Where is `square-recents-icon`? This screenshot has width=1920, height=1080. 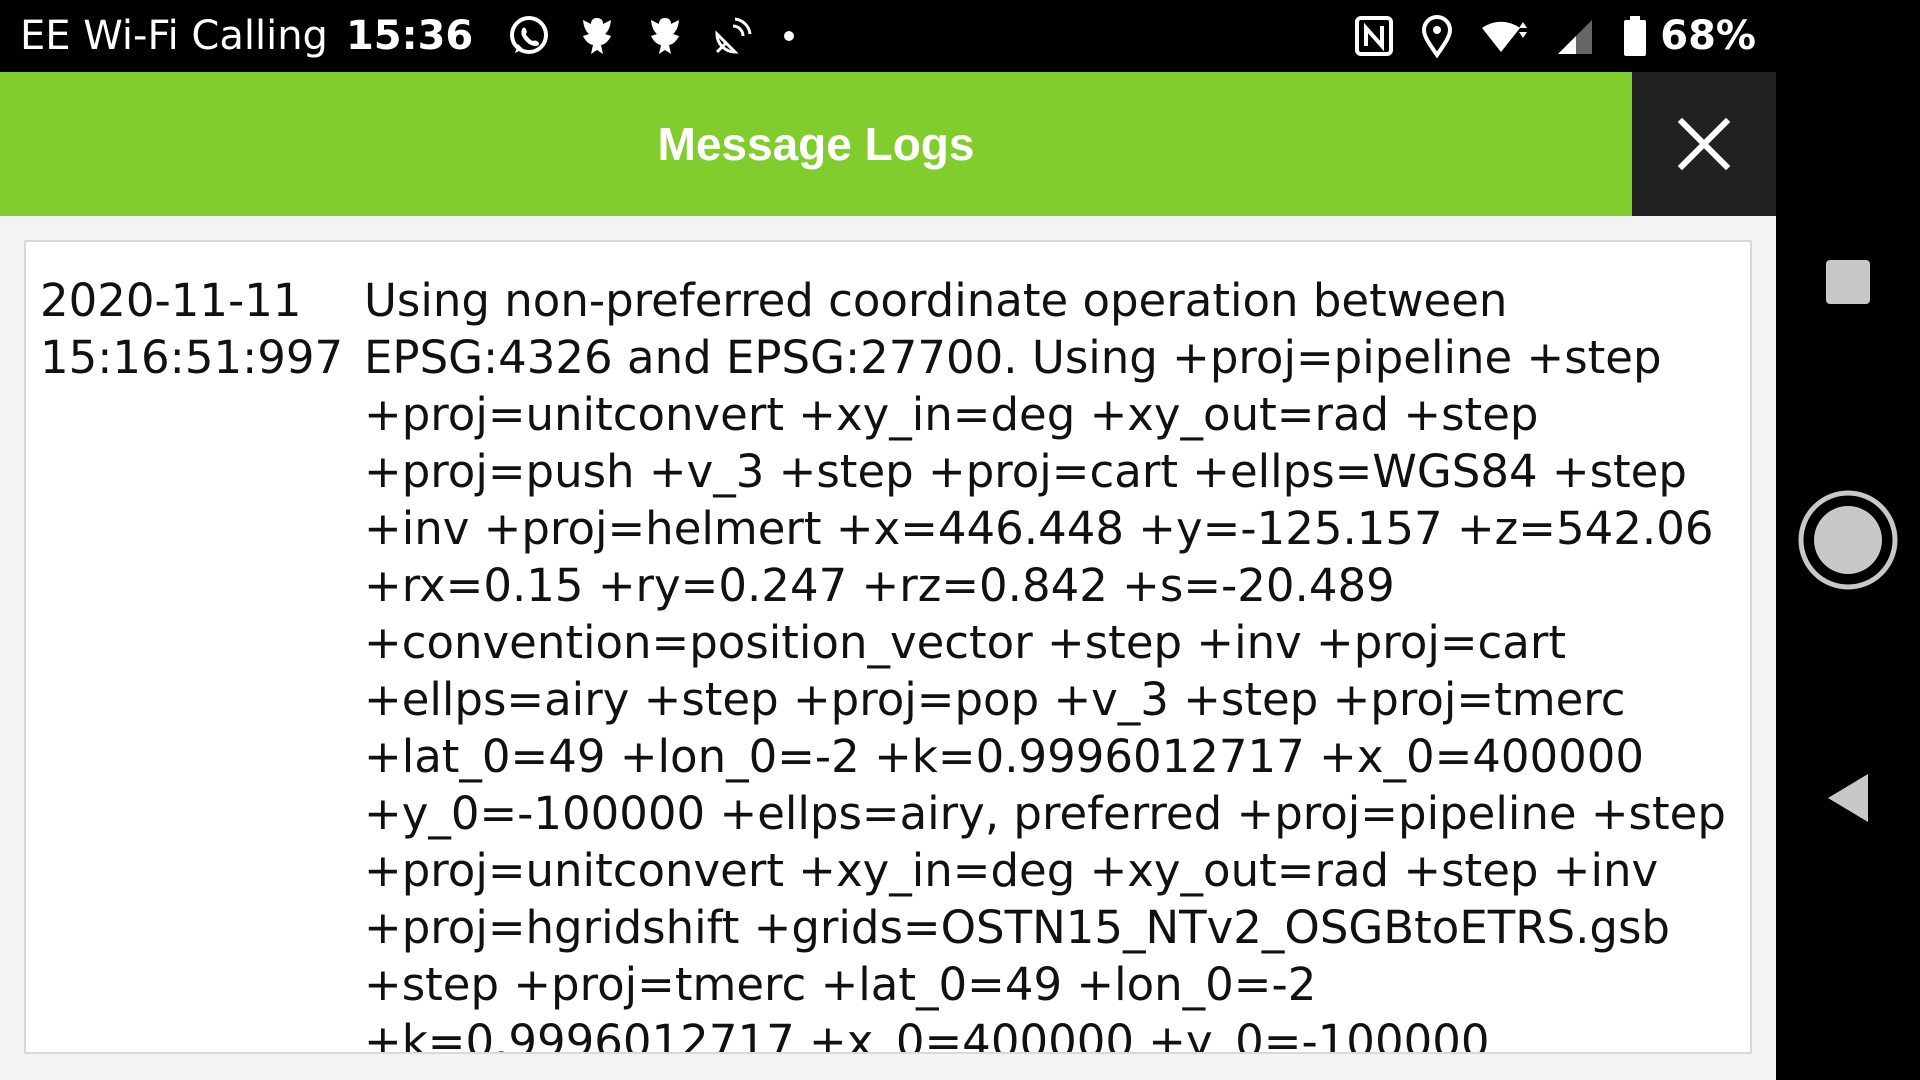 square-recents-icon is located at coordinates (1848, 282).